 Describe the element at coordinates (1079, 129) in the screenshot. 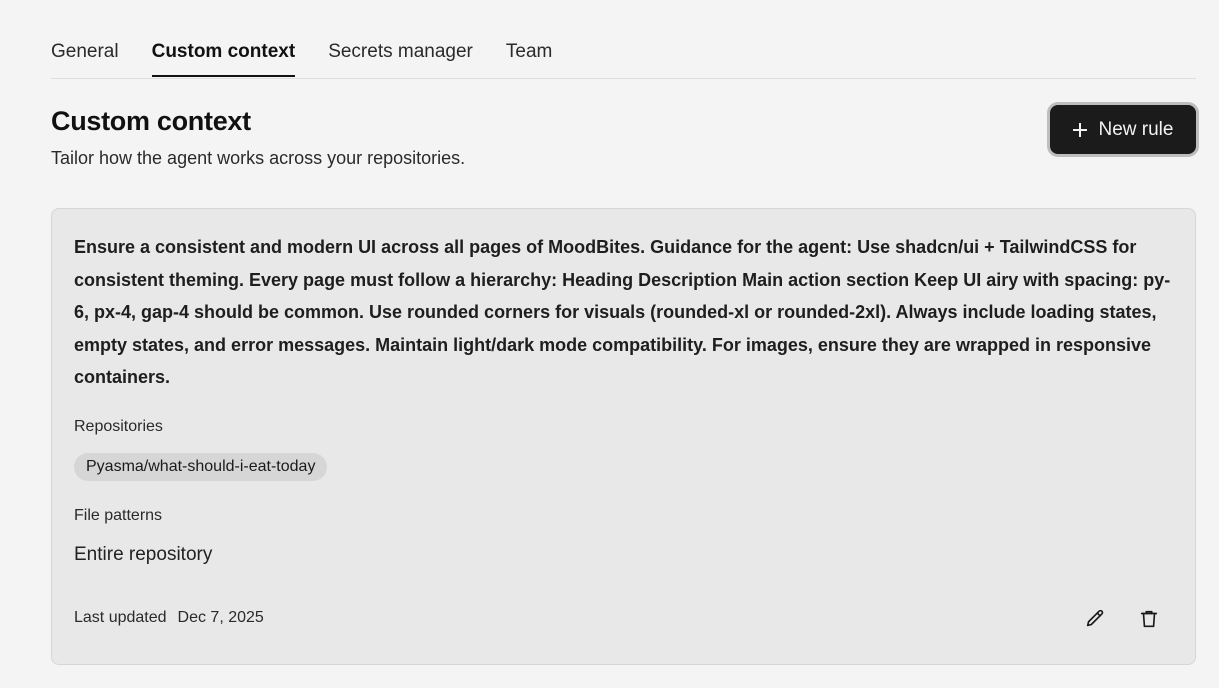

I see `plus-icon` at that location.